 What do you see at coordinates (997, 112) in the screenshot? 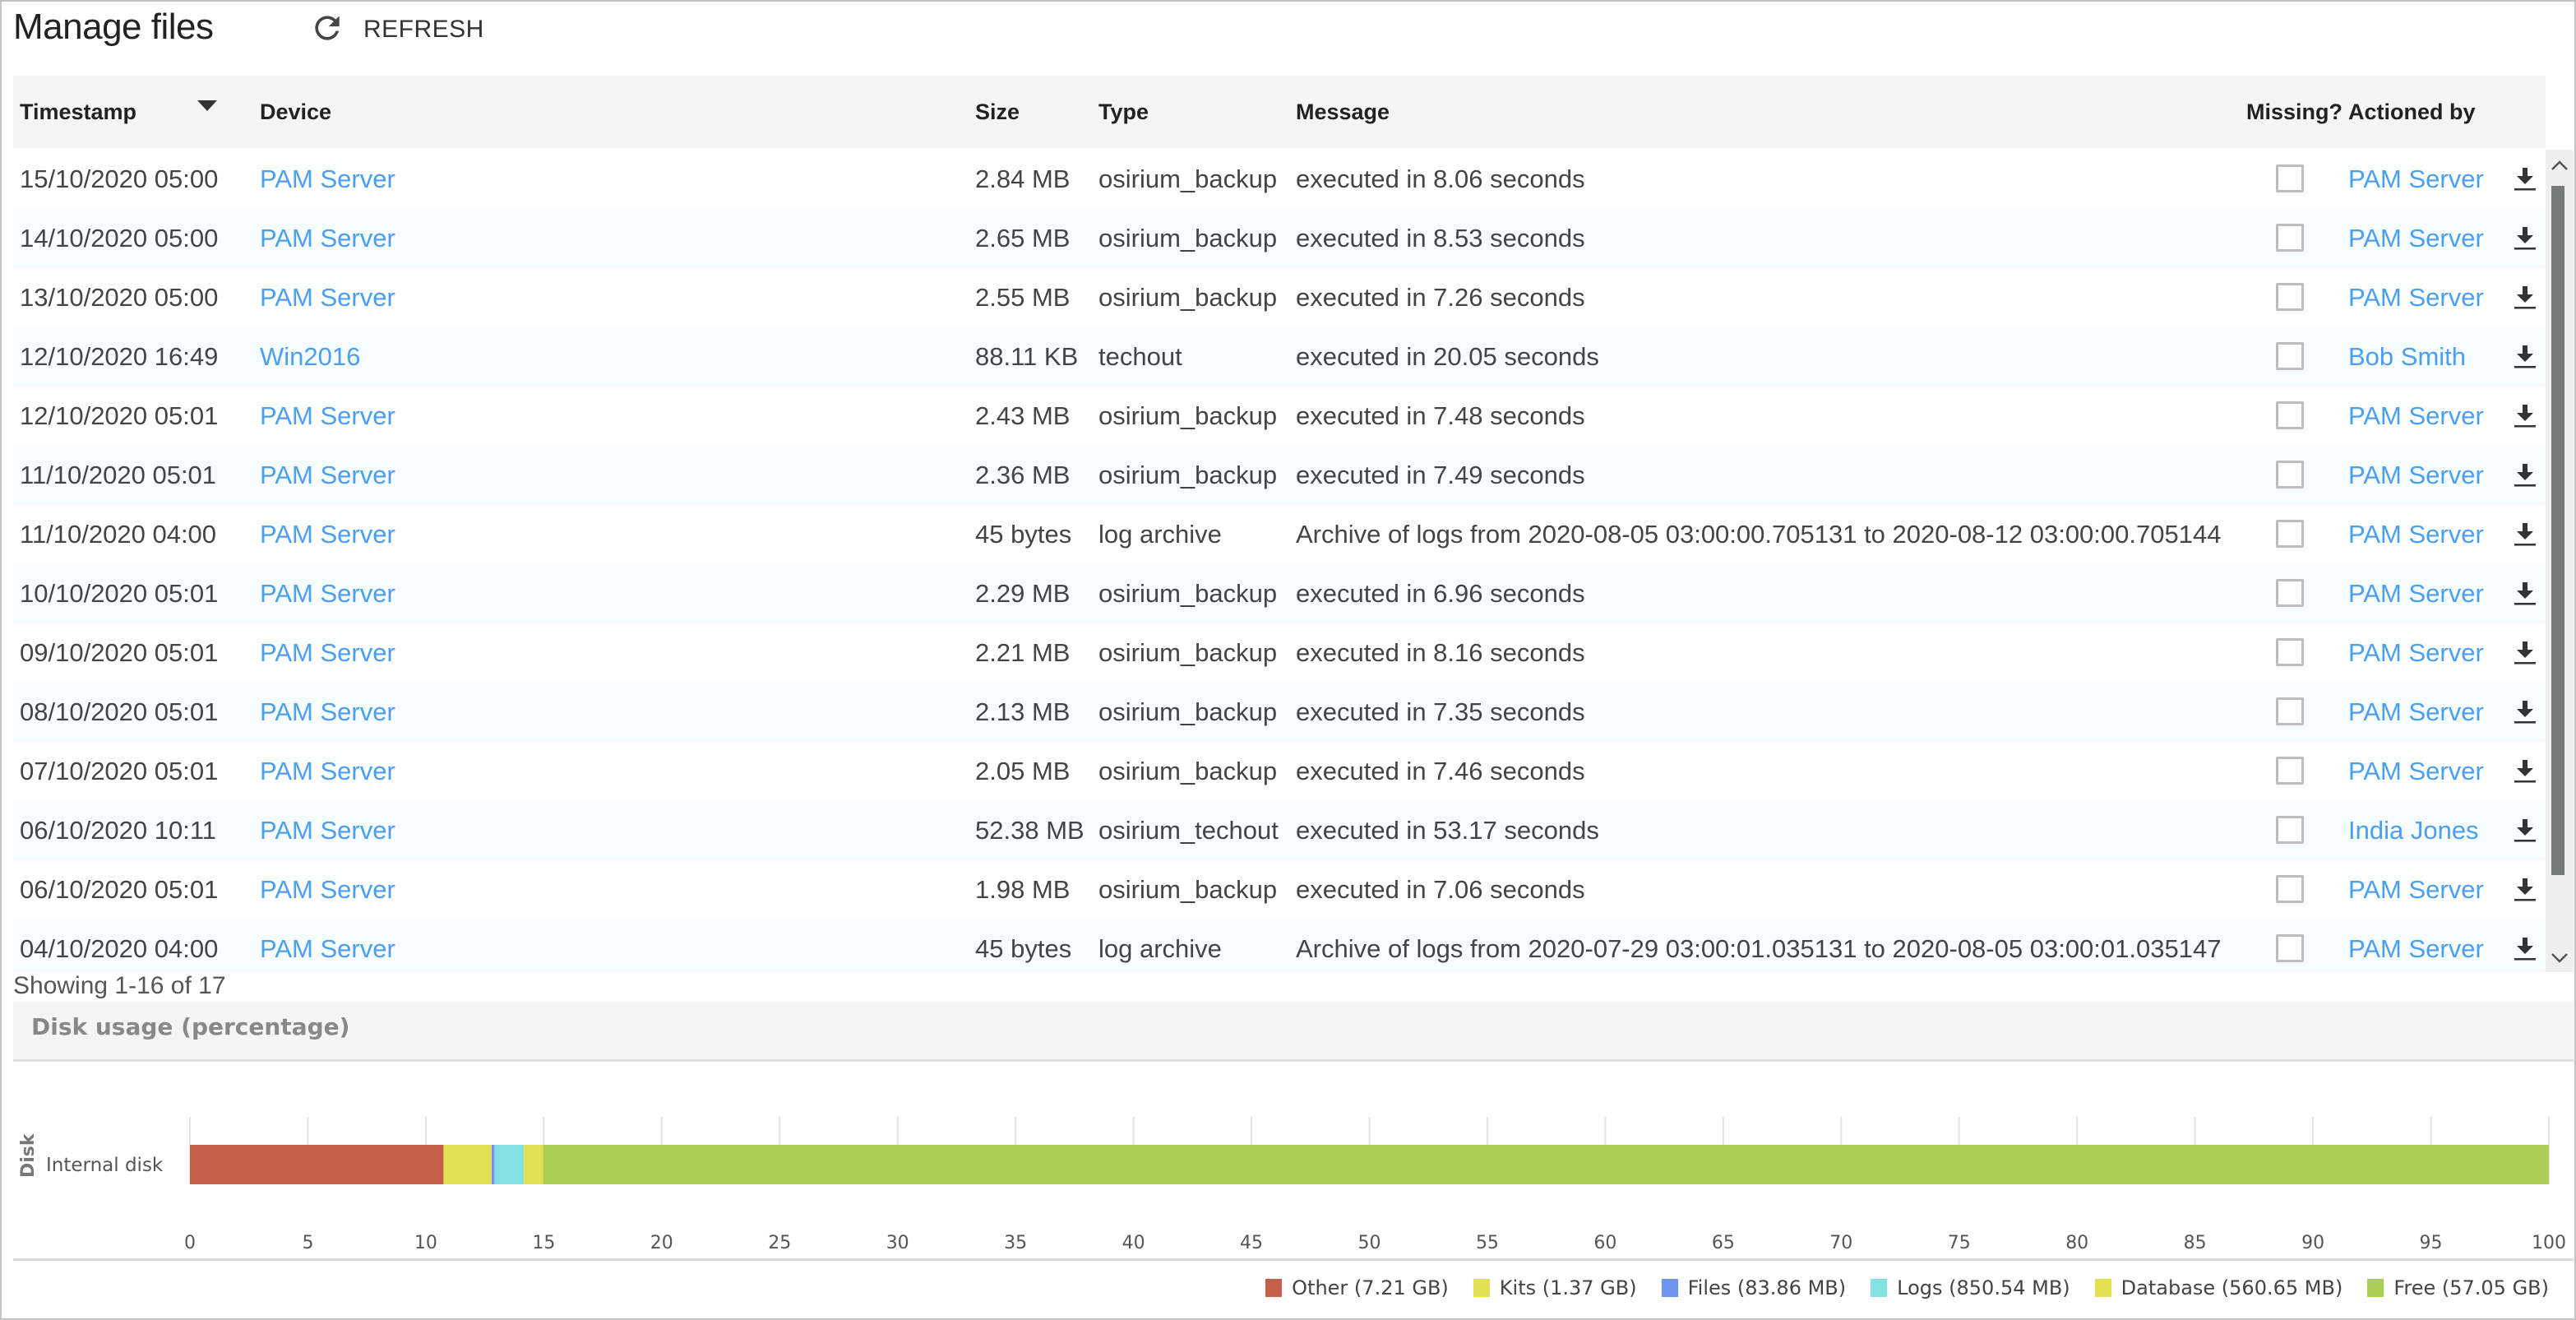
I see `column-header-size: Size` at bounding box center [997, 112].